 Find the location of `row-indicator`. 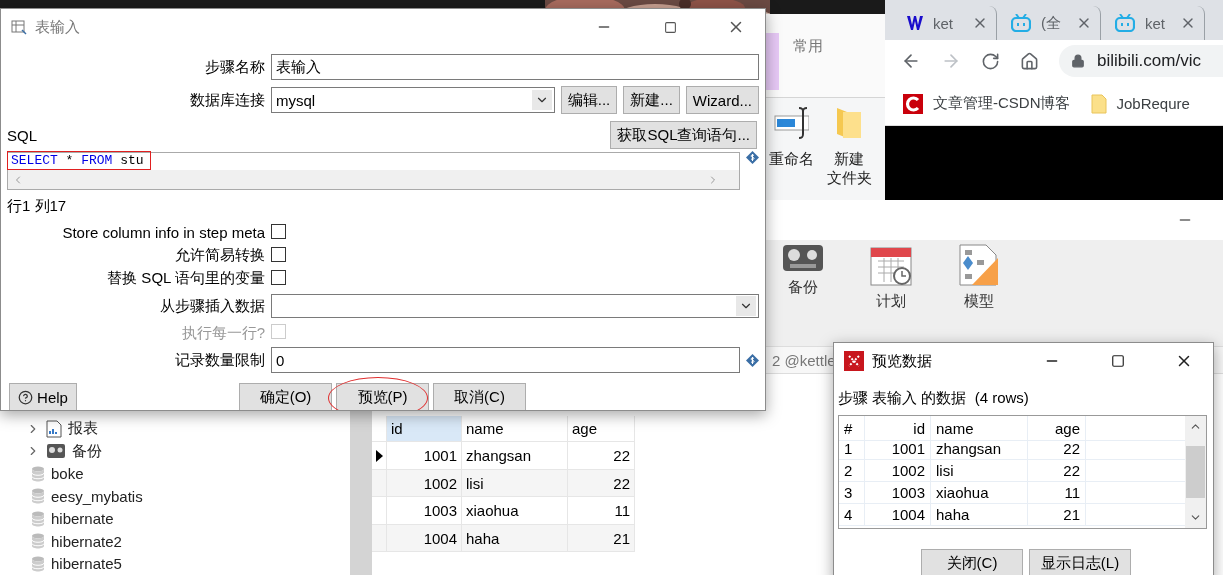

row-indicator is located at coordinates (379, 456).